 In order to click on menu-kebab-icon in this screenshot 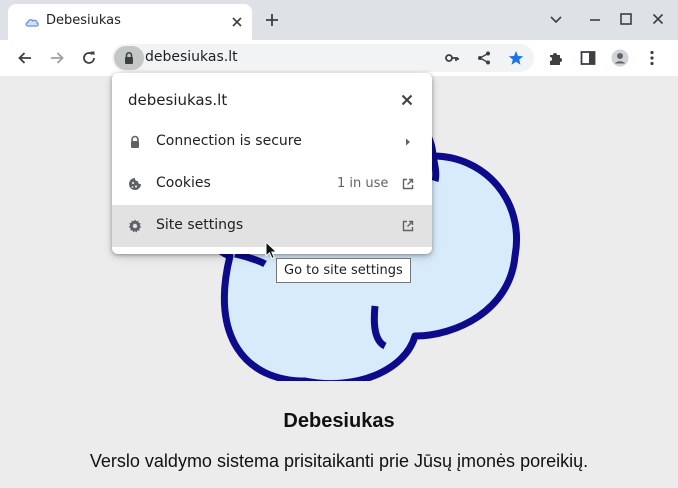, I will do `click(652, 58)`.